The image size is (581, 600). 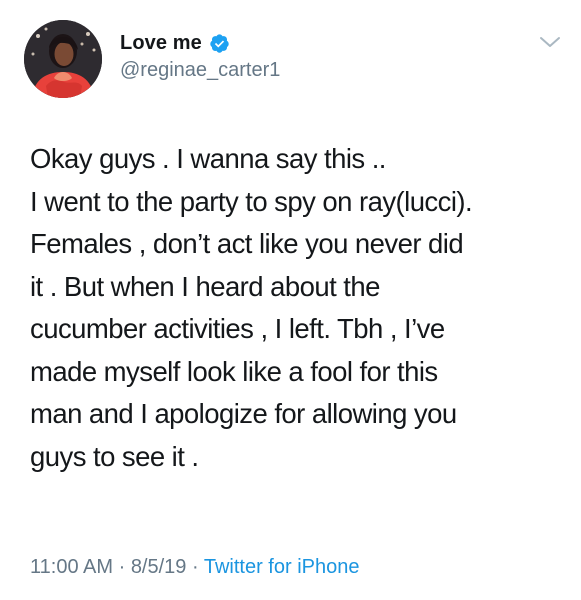 What do you see at coordinates (247, 243) in the screenshot?
I see `tweet-text-line: Females , don’t act like you never did` at bounding box center [247, 243].